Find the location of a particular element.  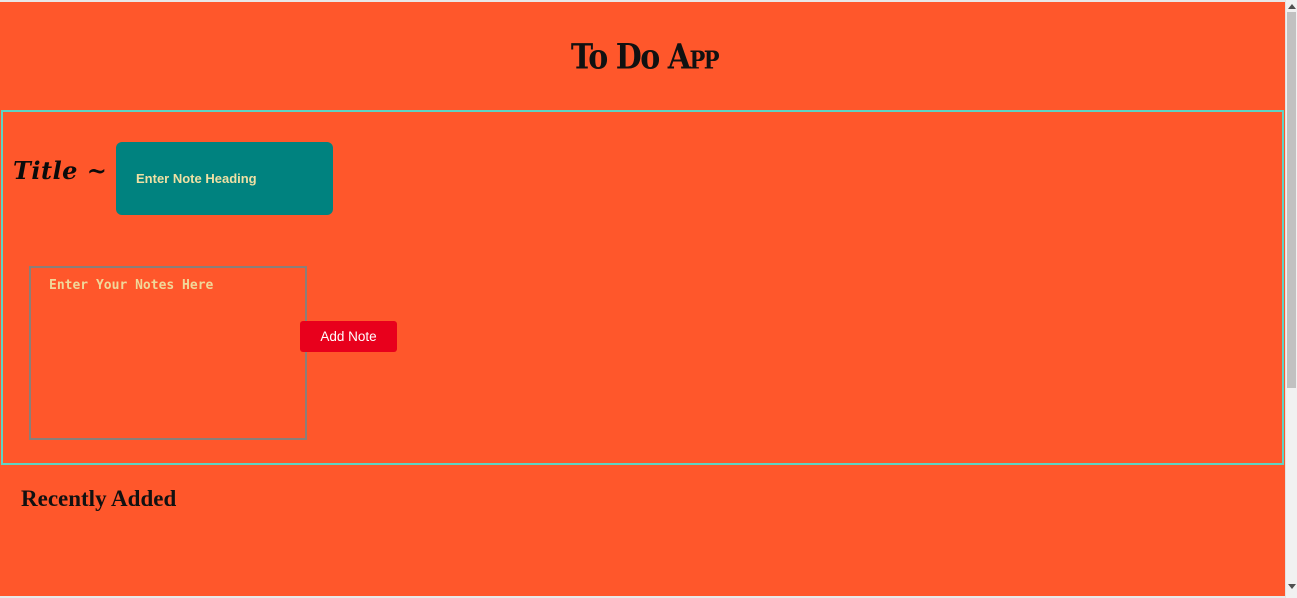

notes-textarea is located at coordinates (168, 353).